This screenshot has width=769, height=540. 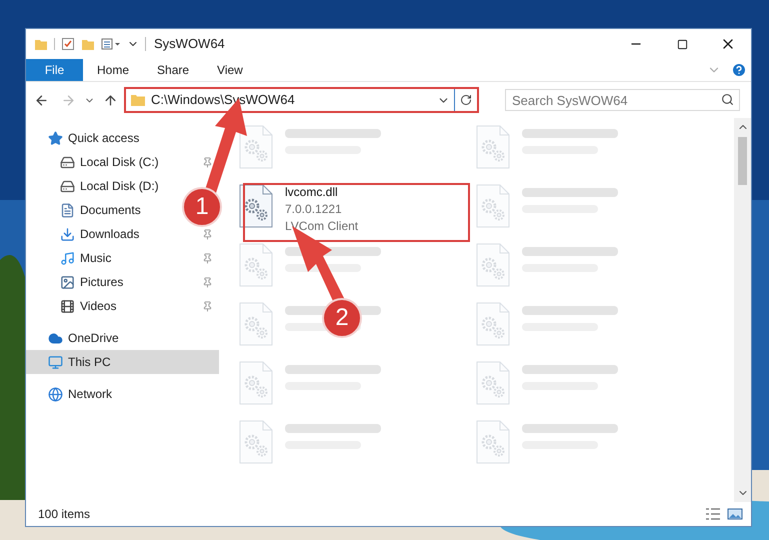 What do you see at coordinates (96, 258) in the screenshot?
I see `nav-item: Music` at bounding box center [96, 258].